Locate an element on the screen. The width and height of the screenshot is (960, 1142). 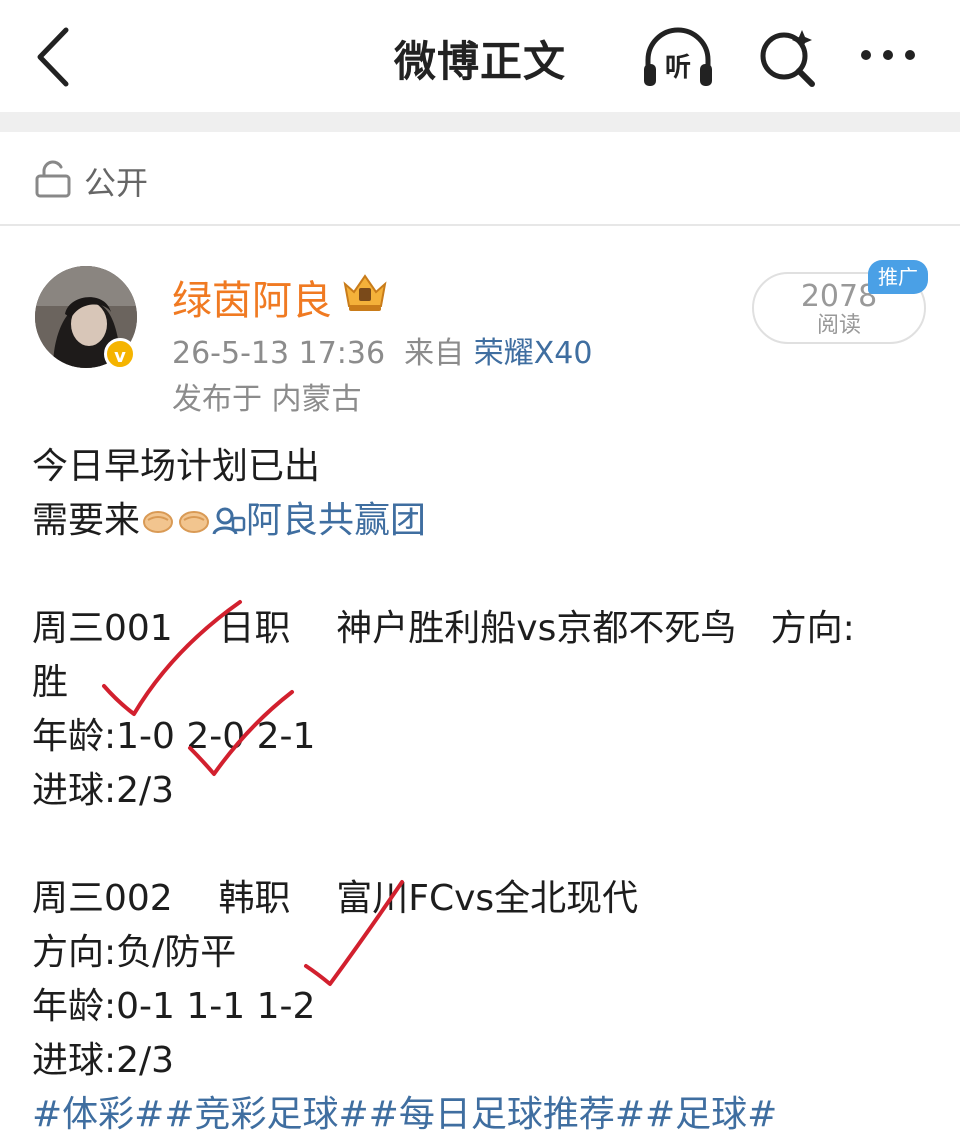
source-prefix: 来自 is located at coordinates (434, 353).